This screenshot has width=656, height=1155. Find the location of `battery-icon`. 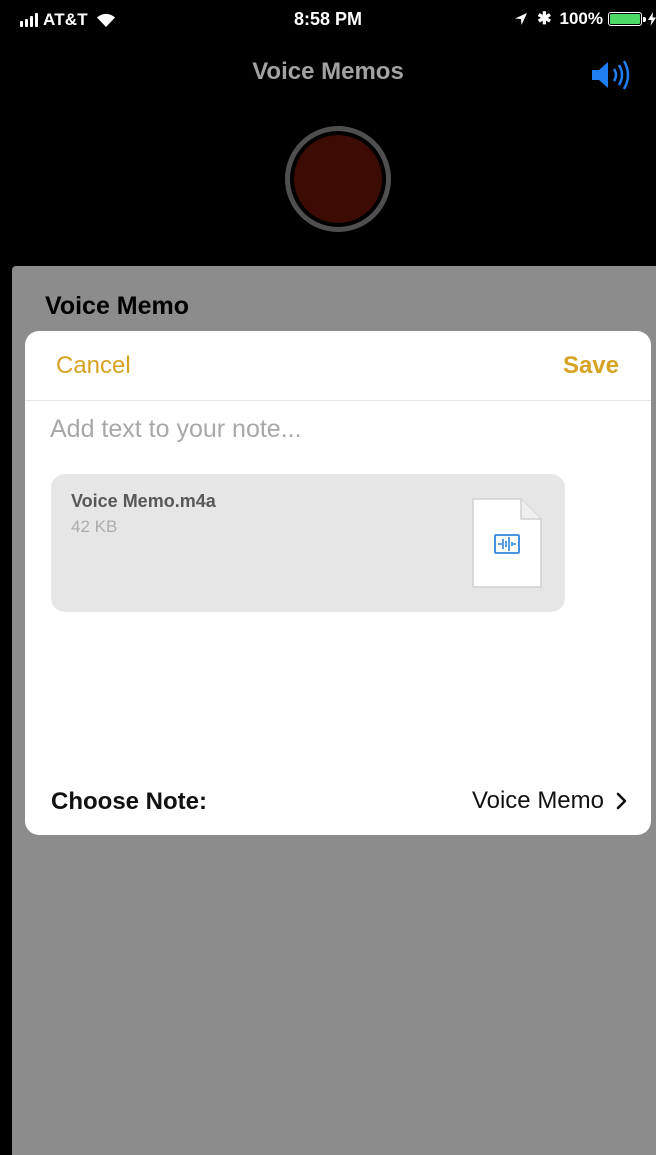

battery-icon is located at coordinates (627, 19).